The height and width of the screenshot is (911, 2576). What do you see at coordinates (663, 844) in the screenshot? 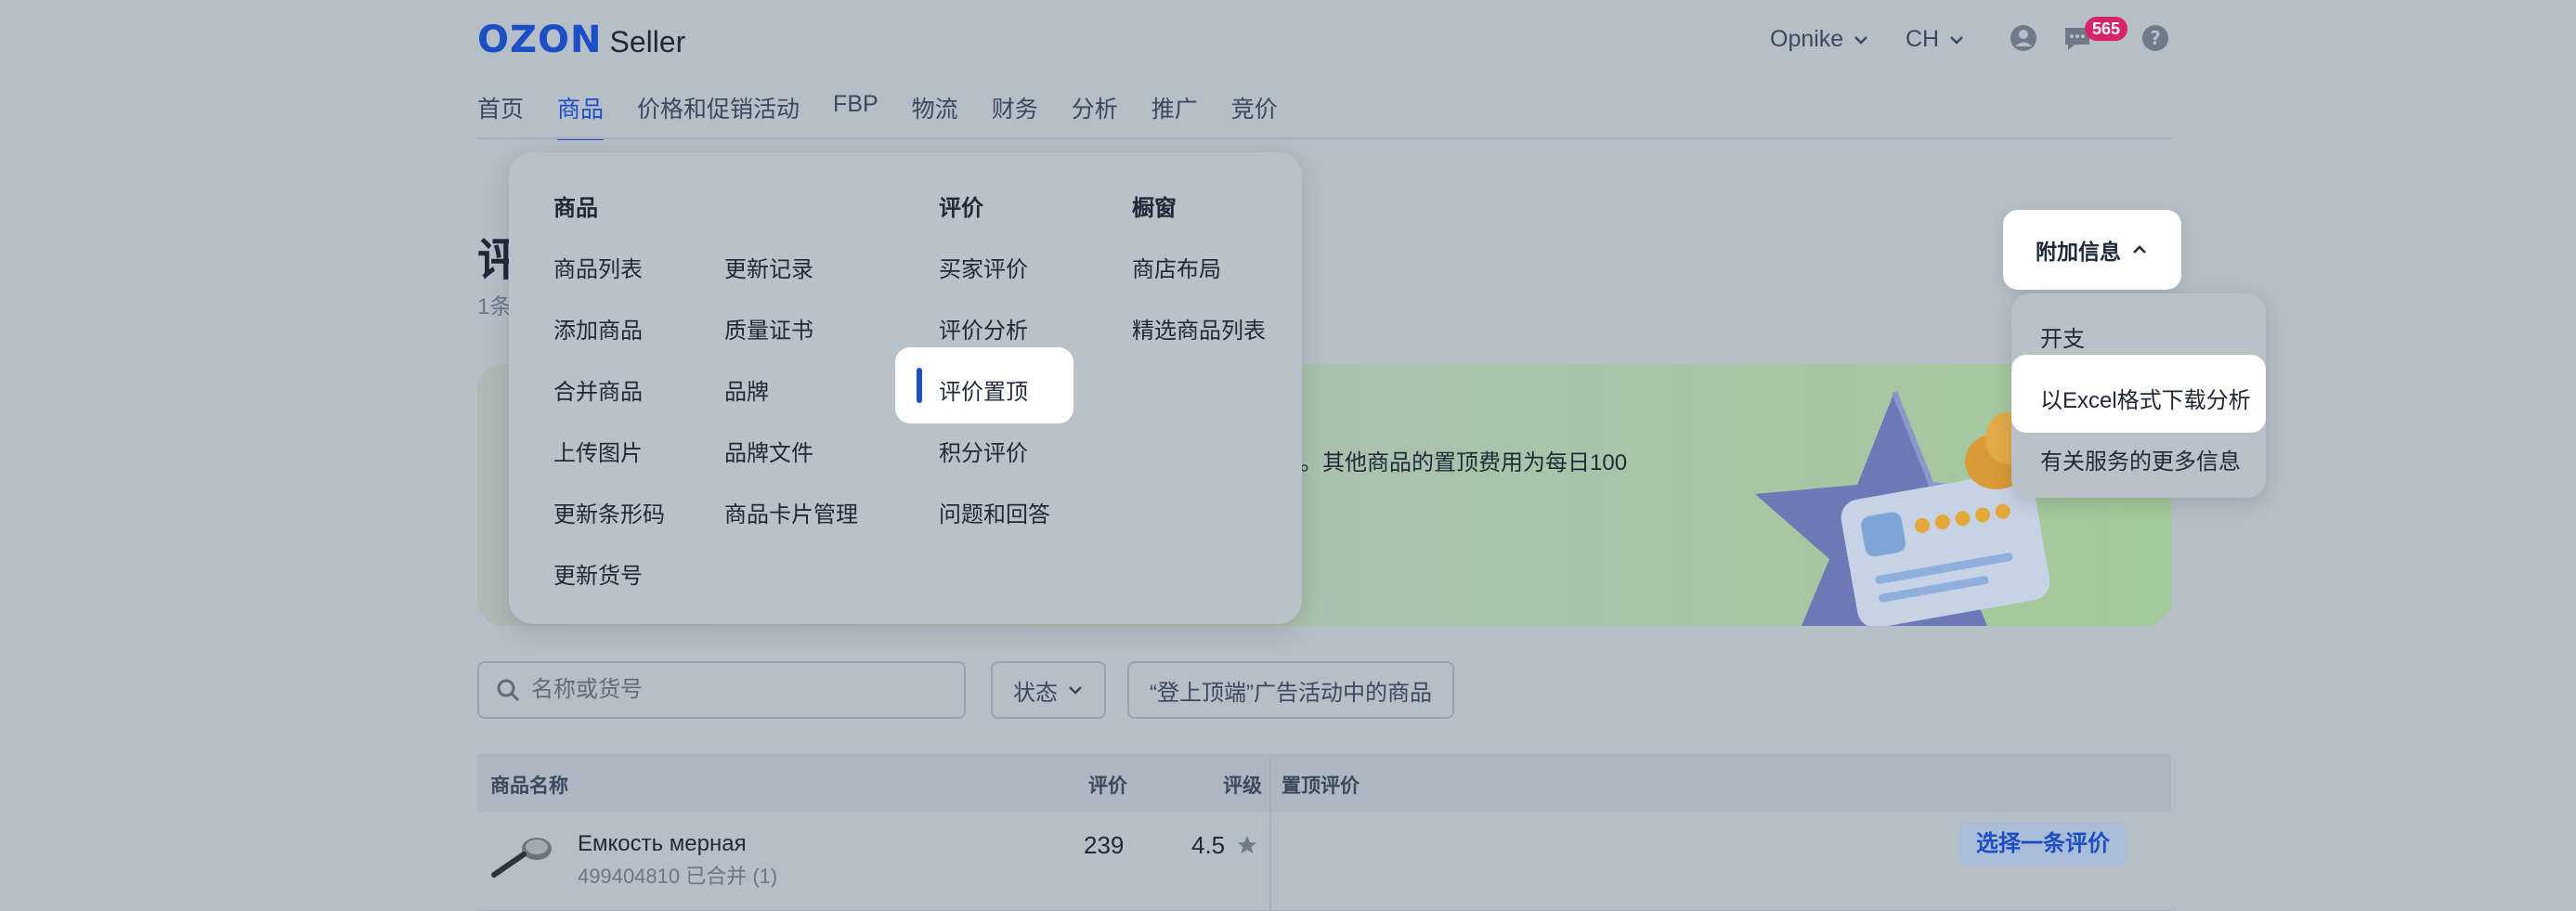
I see `product-name: Емкость мерная` at bounding box center [663, 844].